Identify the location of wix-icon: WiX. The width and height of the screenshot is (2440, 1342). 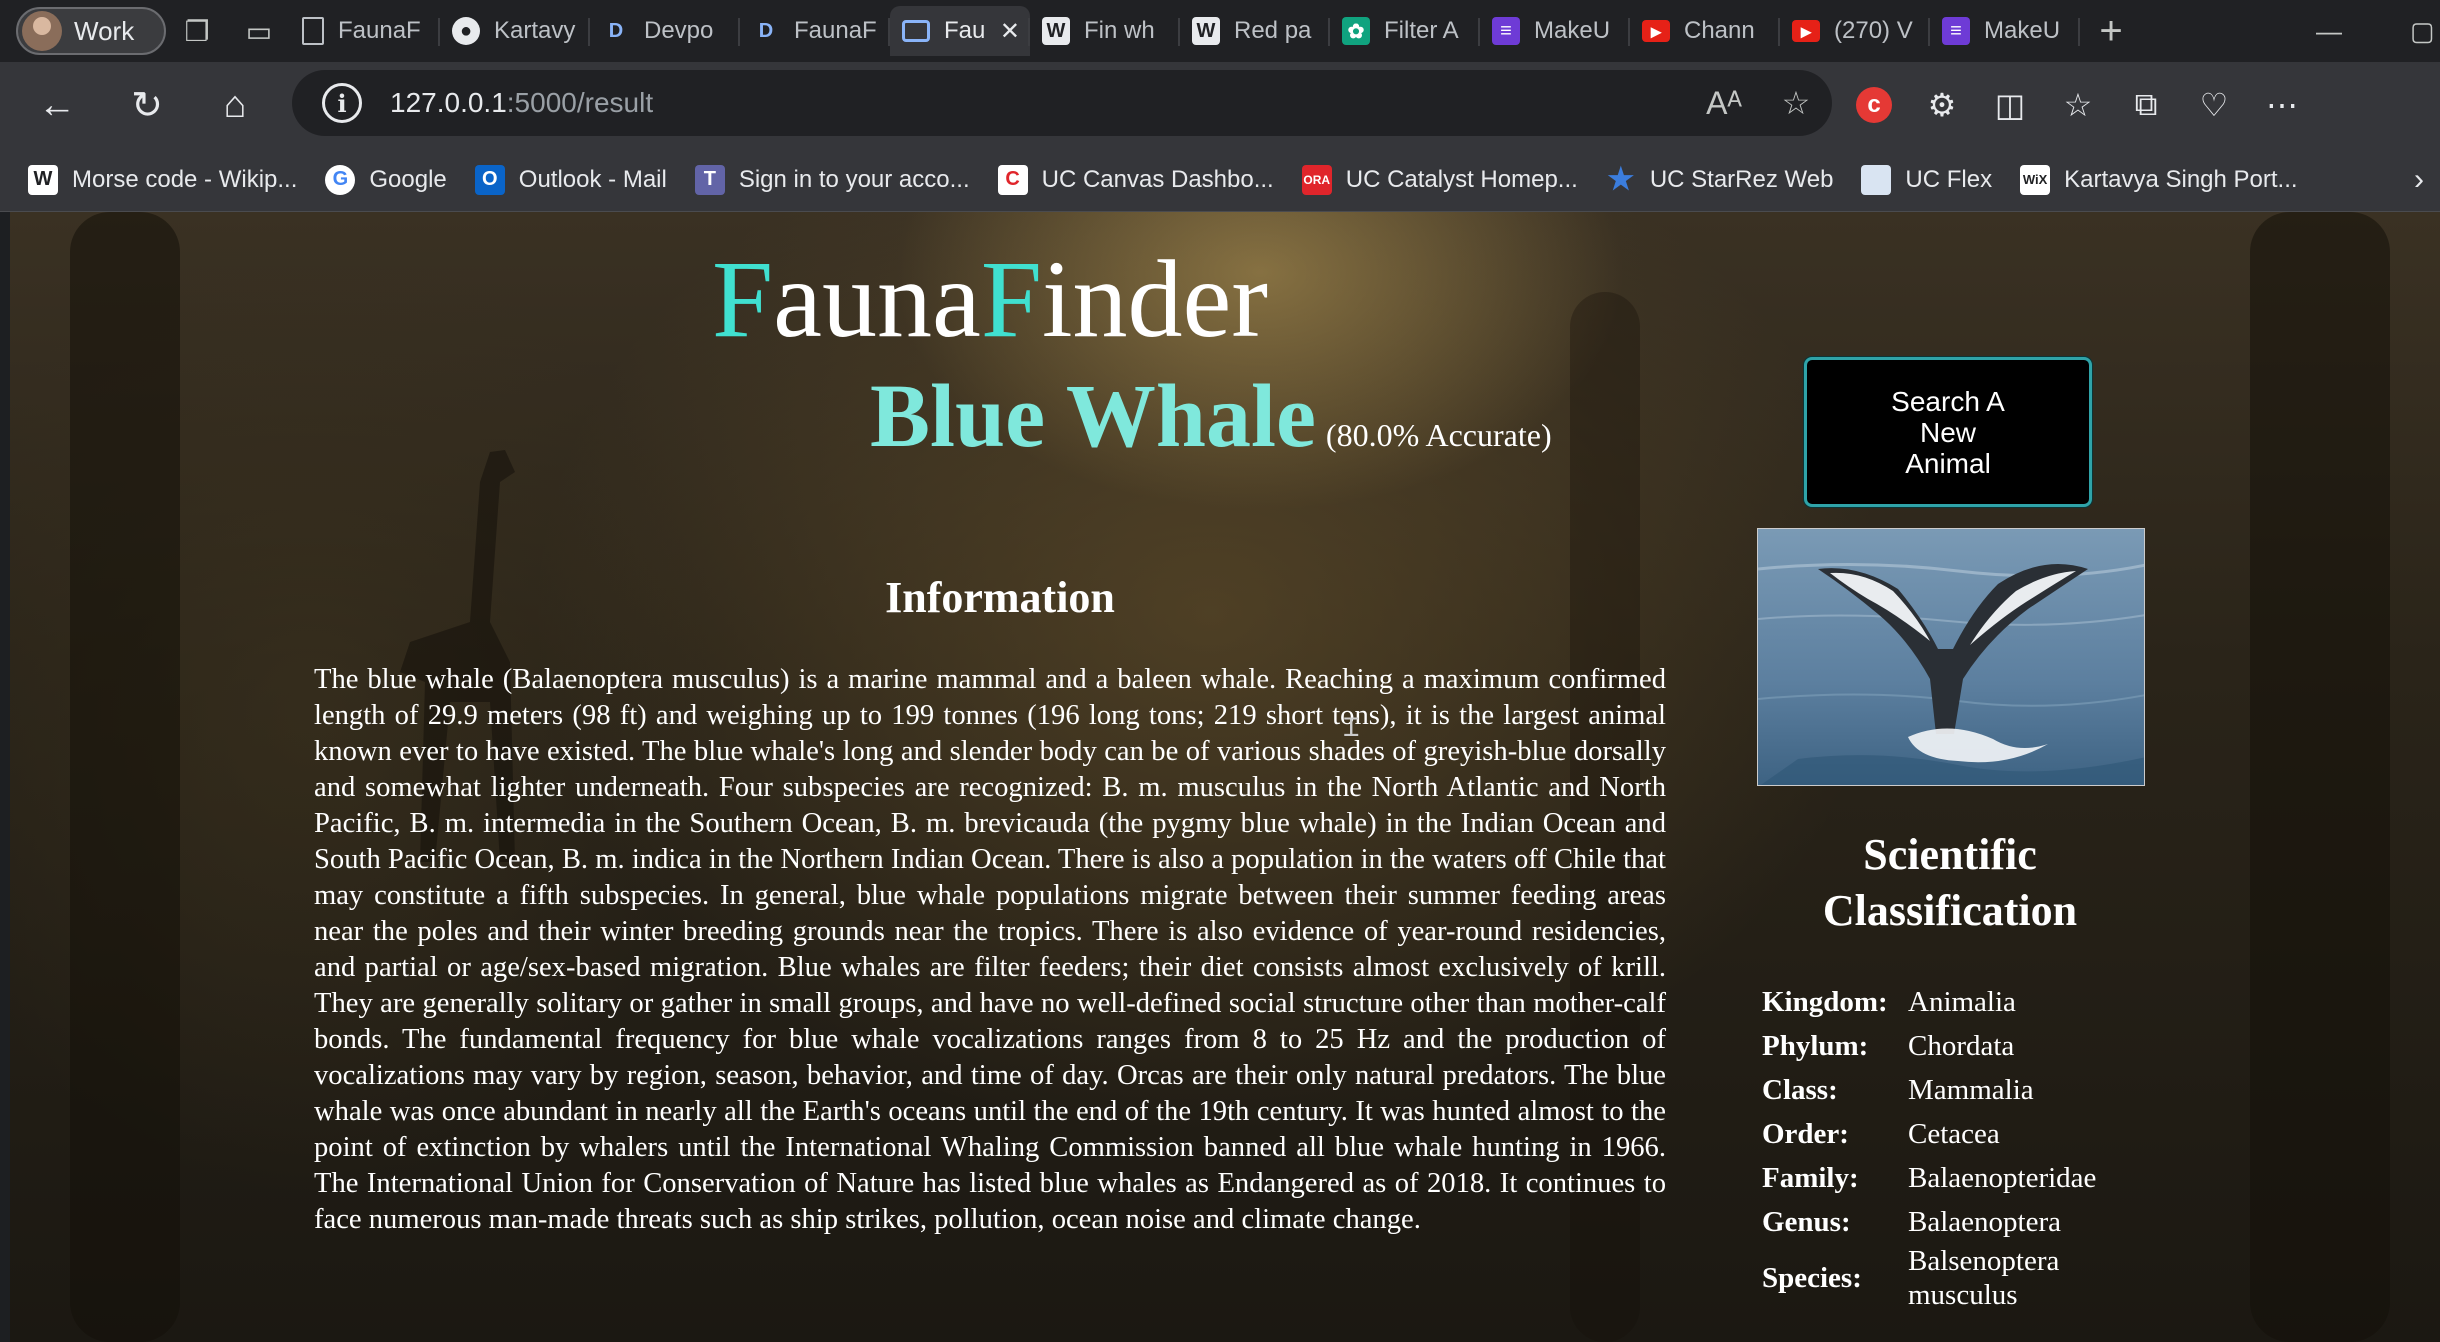
(2035, 179).